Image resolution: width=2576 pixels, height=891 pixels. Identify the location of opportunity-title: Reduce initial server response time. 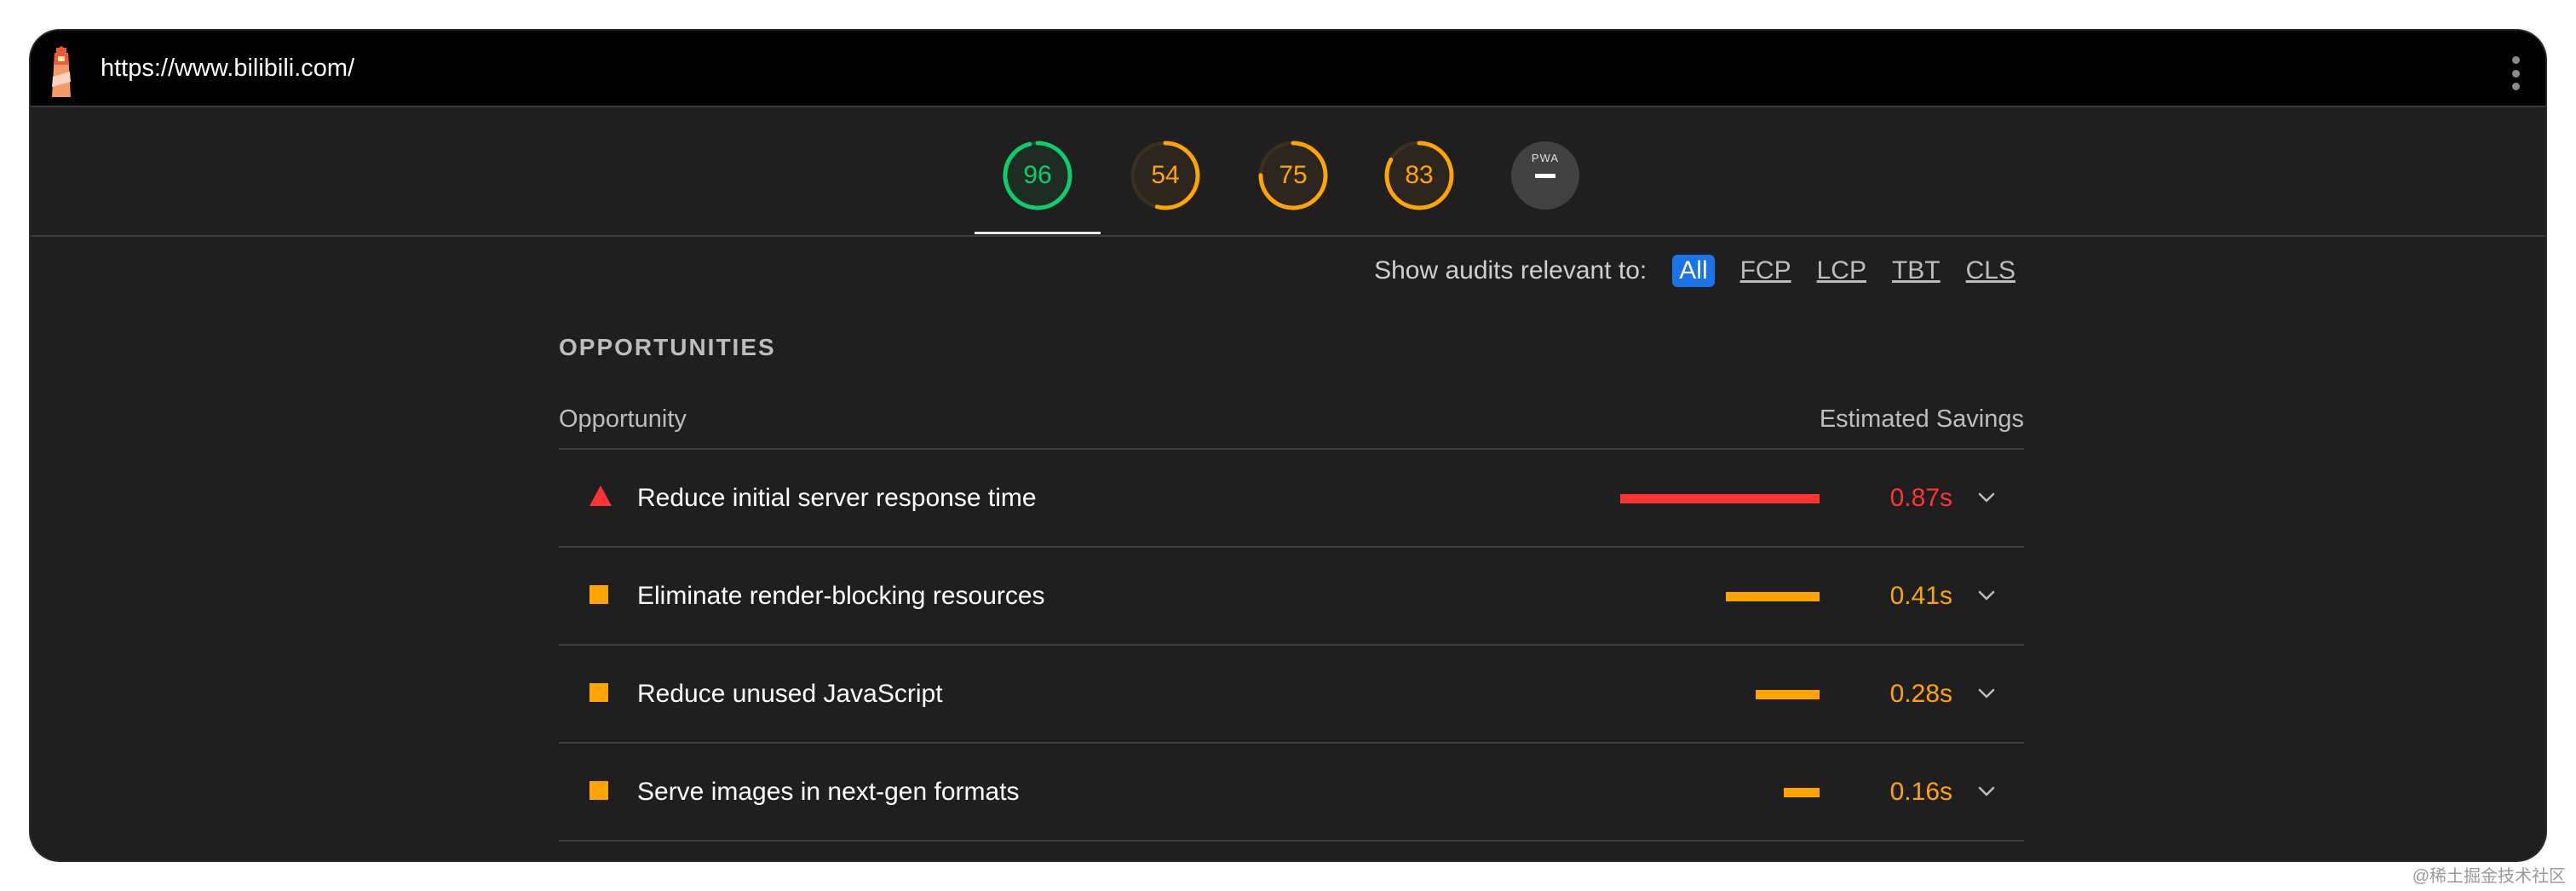
(837, 498).